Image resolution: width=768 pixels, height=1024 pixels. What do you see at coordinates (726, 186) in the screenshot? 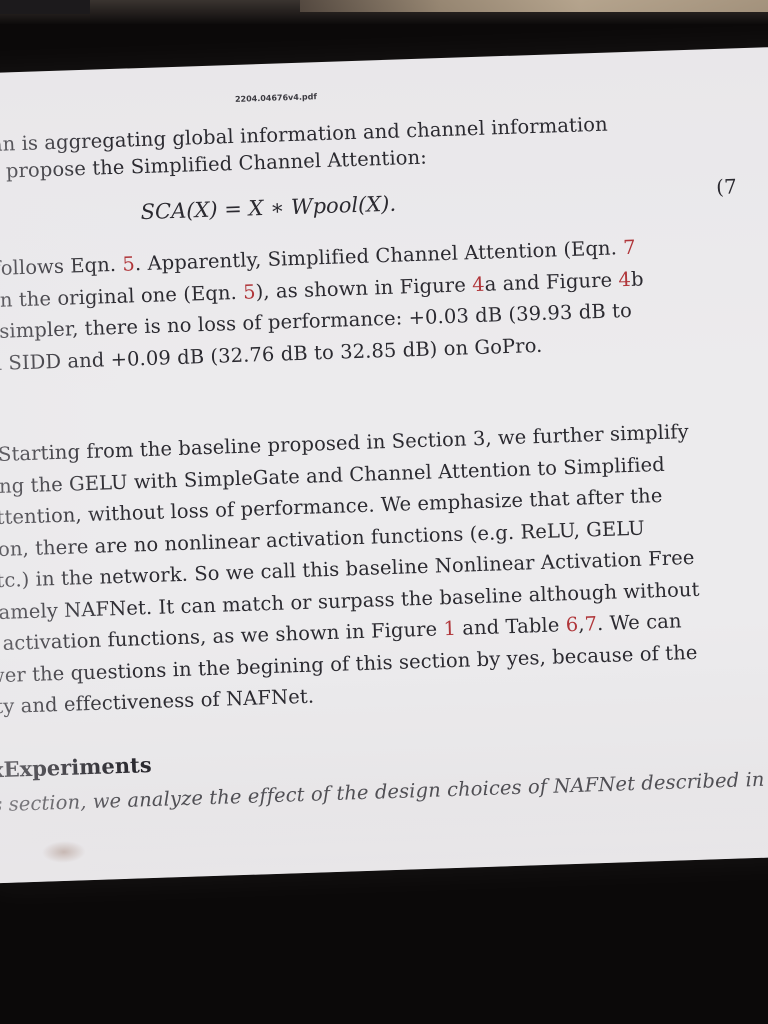
I see `equation-number: (7` at bounding box center [726, 186].